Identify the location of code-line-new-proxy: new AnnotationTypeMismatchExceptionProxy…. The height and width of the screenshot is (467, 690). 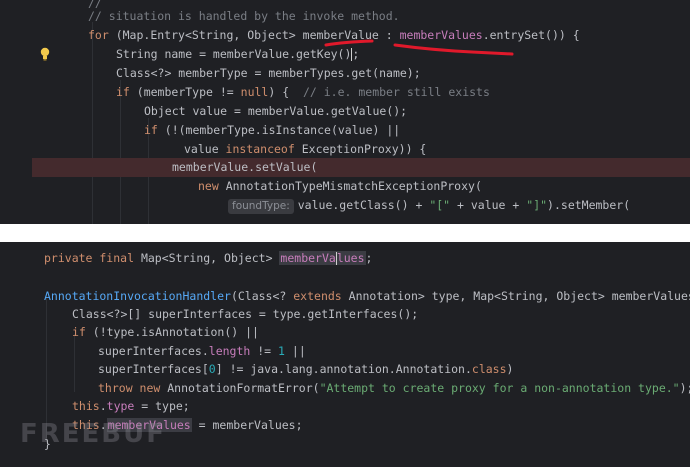
(340, 186).